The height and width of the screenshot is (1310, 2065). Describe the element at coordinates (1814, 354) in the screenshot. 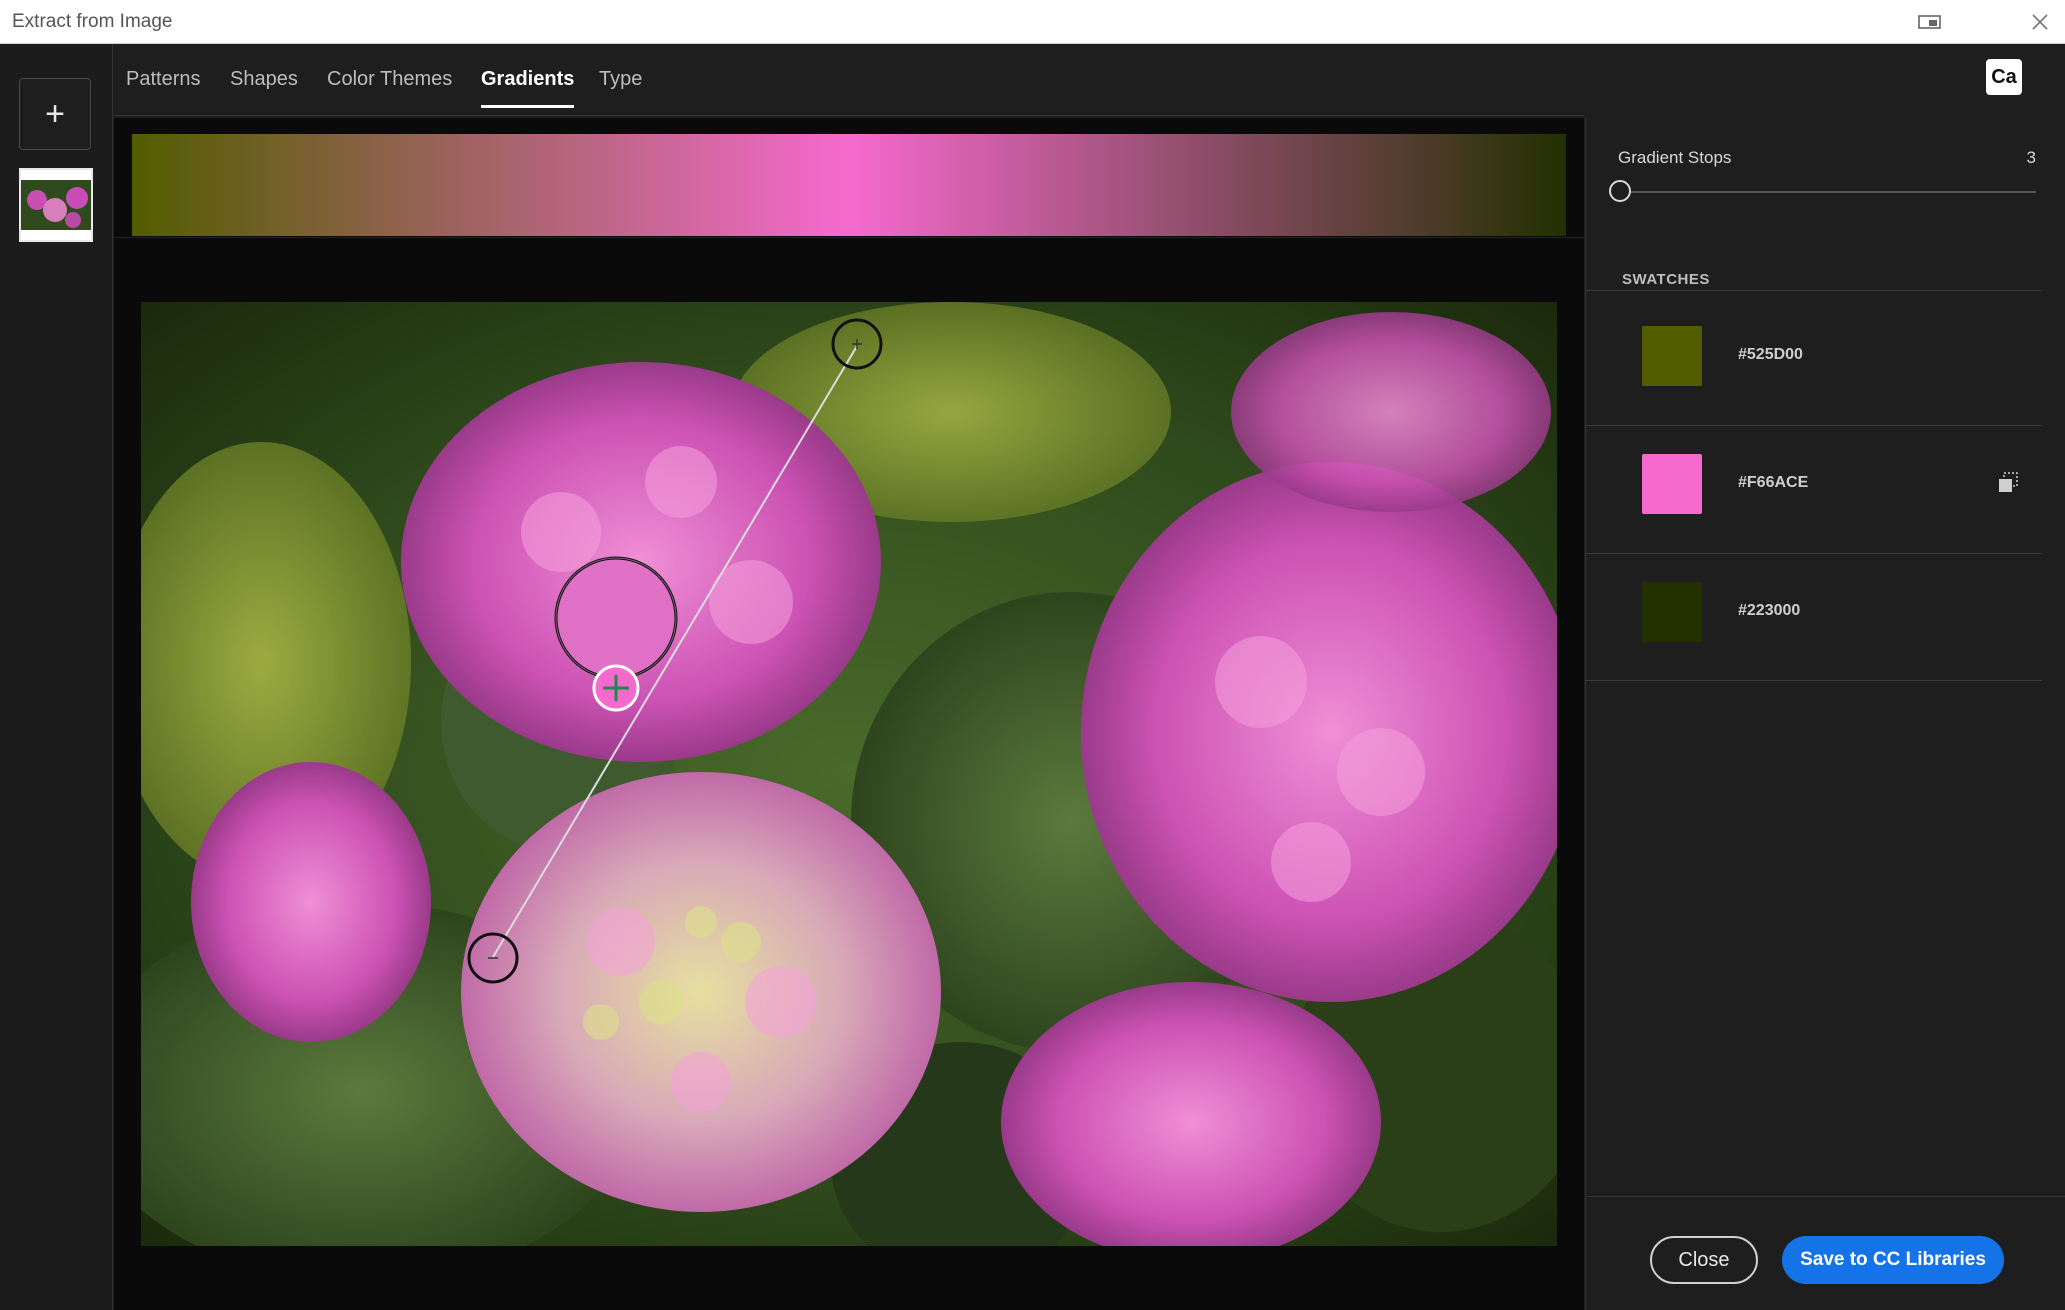

I see `swatch-row: #525D00` at that location.